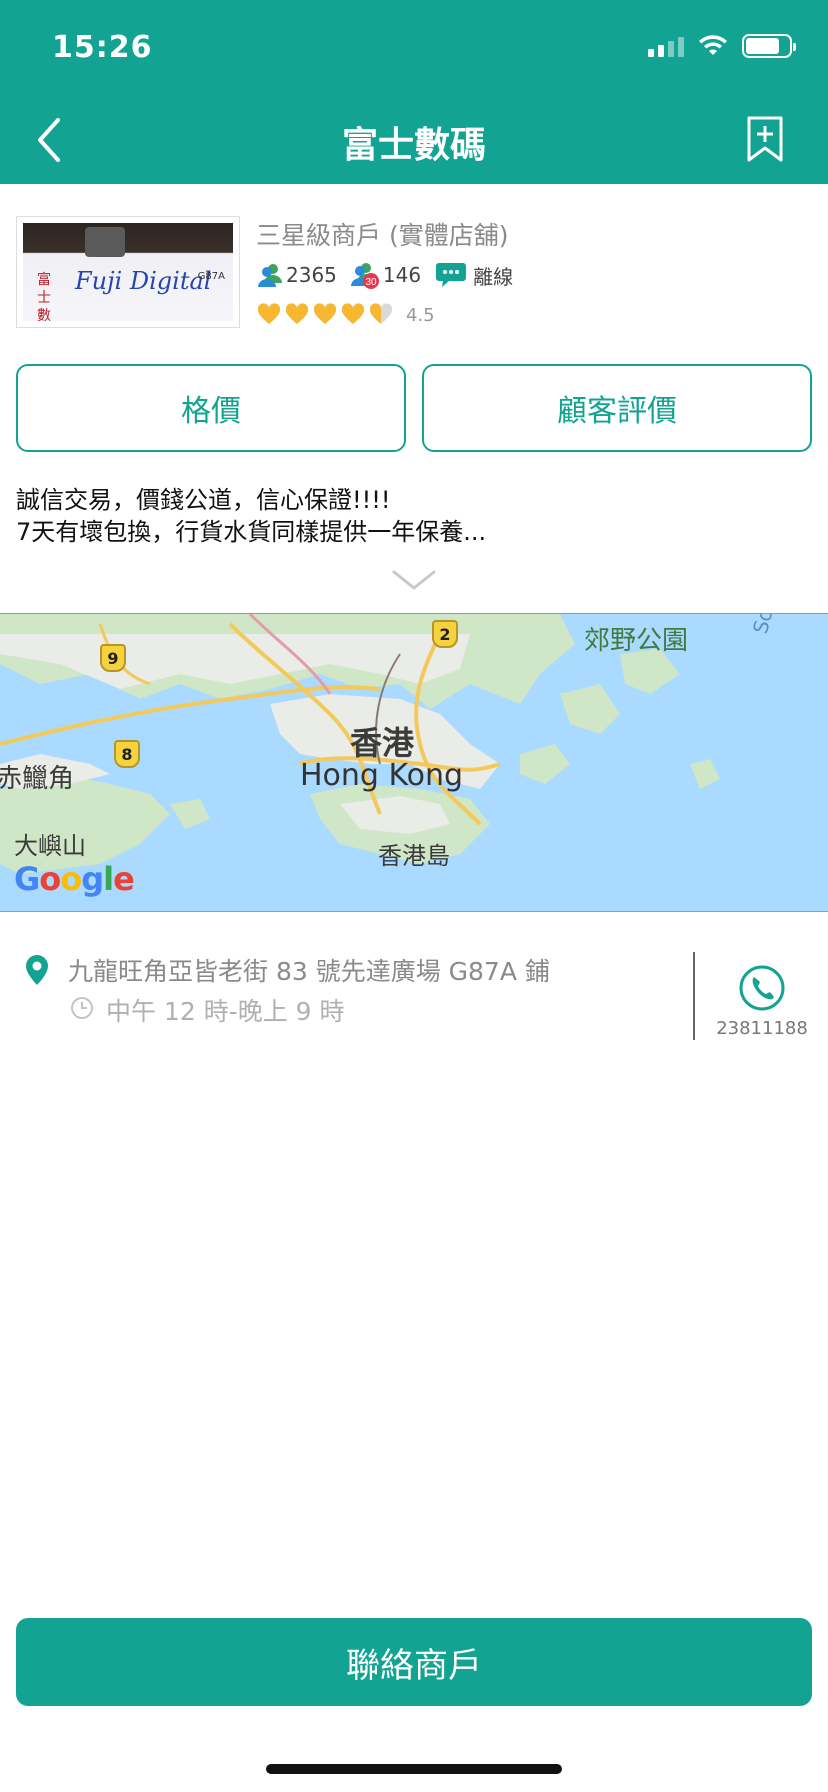  What do you see at coordinates (617, 408) in the screenshot?
I see `customer-reviews-button: 顧客評價` at bounding box center [617, 408].